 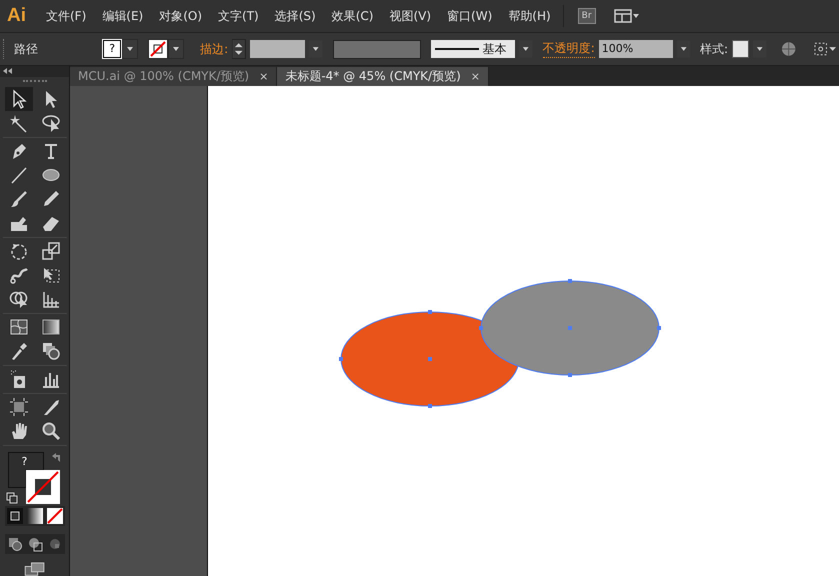 I want to click on workspace-layout-icon, so click(x=627, y=16).